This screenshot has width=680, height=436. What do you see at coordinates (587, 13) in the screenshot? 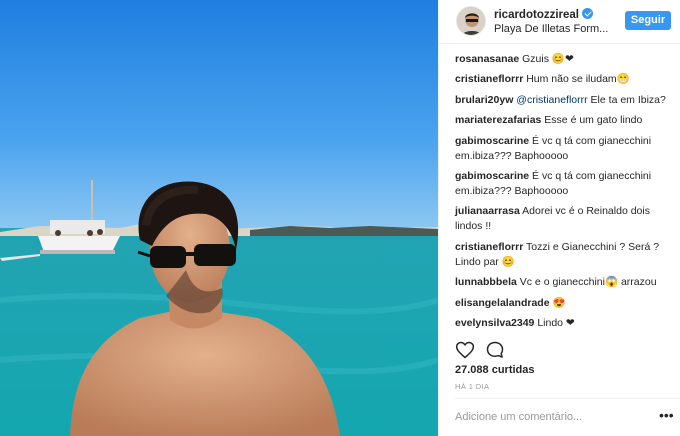
I see `verified-badge-icon` at bounding box center [587, 13].